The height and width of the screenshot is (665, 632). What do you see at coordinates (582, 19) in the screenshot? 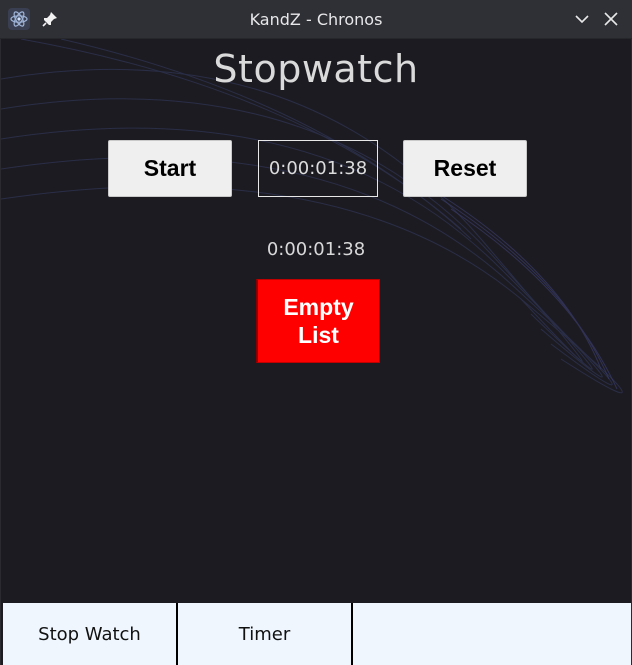
I see `chevron-down-icon` at bounding box center [582, 19].